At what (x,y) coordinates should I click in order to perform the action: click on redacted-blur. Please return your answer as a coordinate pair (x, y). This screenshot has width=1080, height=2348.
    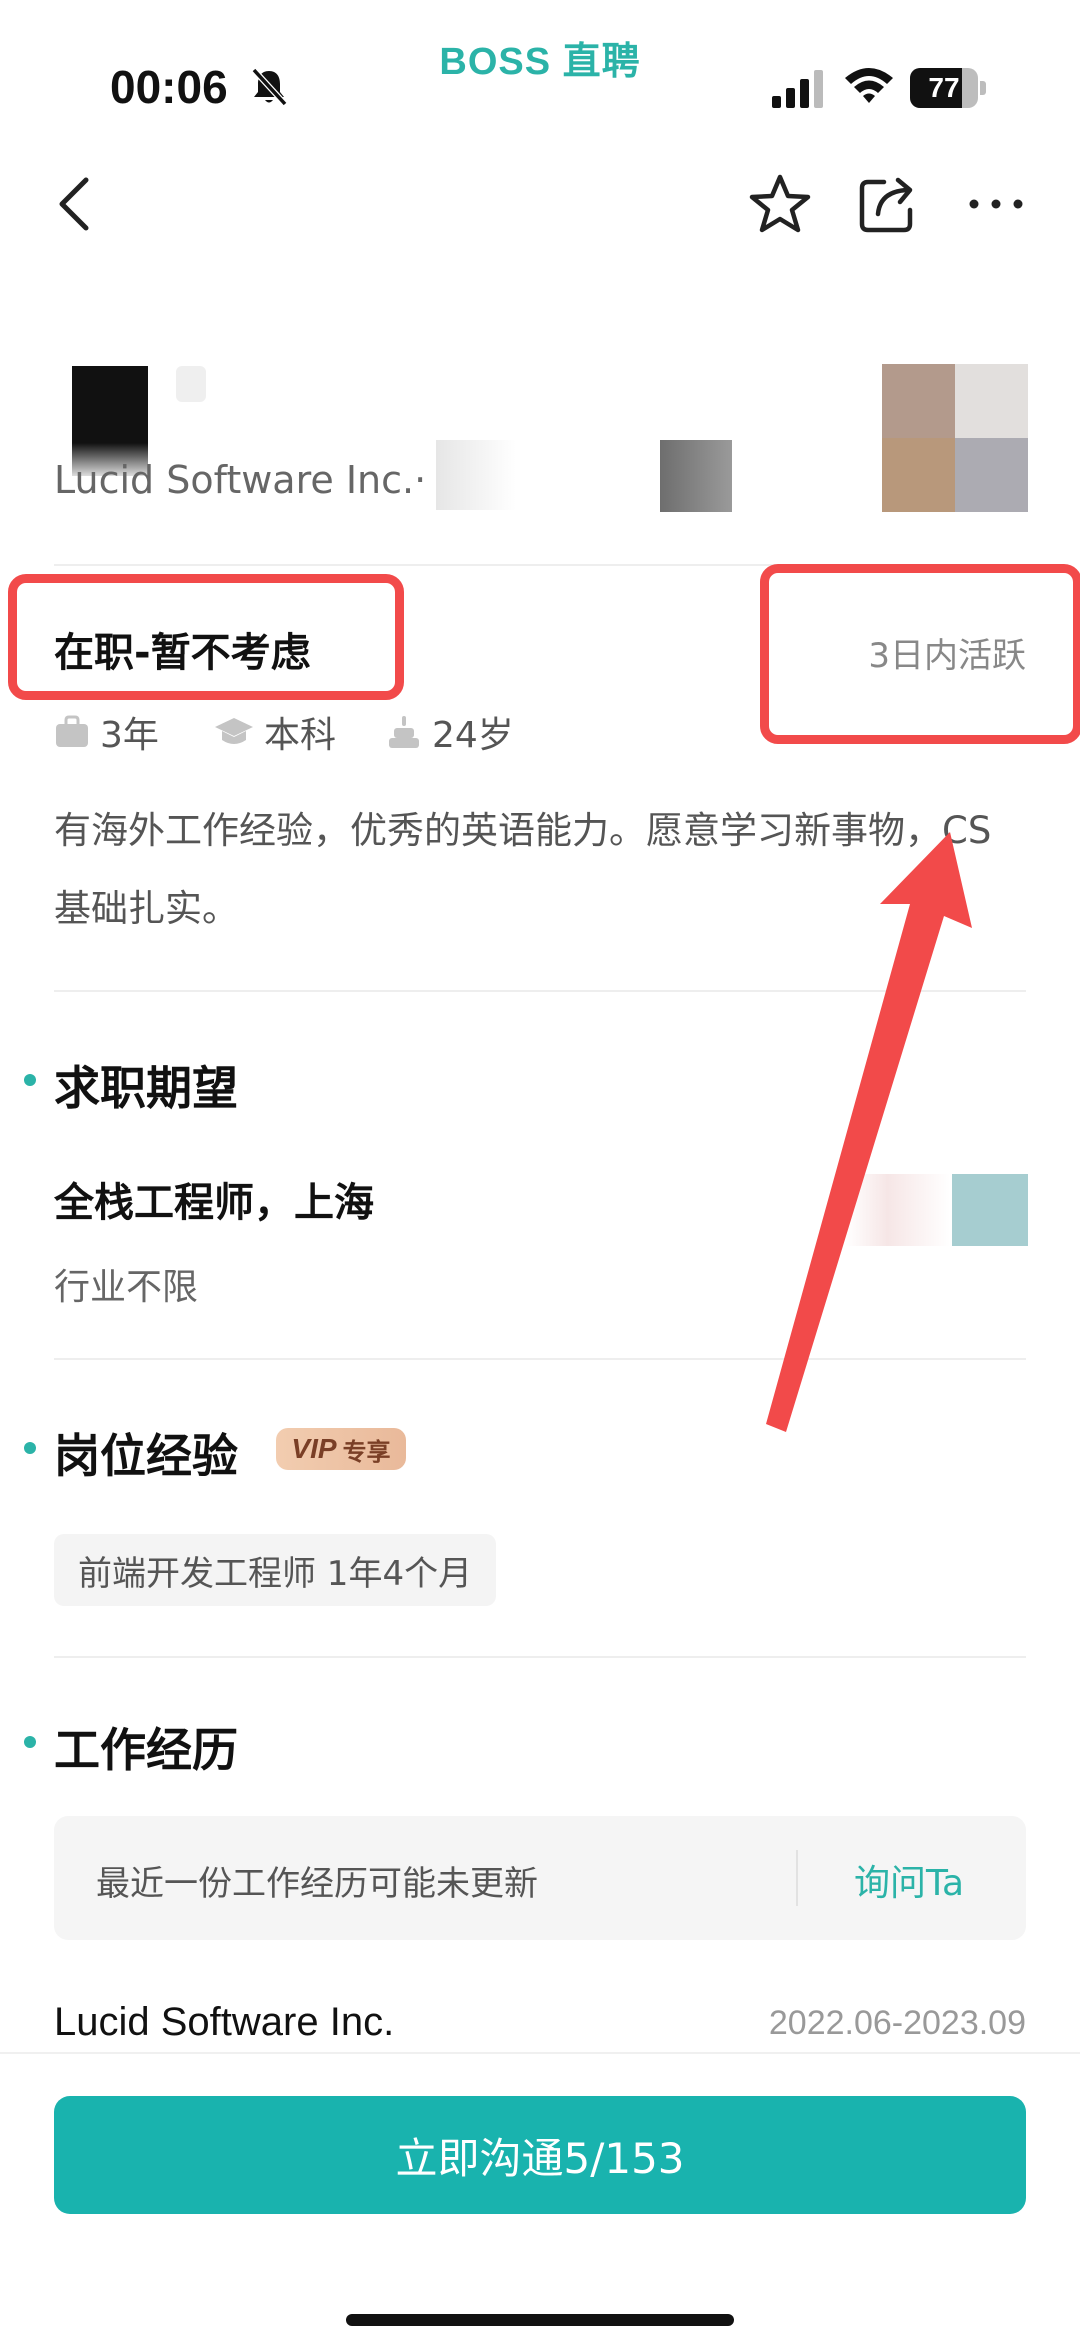
    Looking at the image, I should click on (191, 384).